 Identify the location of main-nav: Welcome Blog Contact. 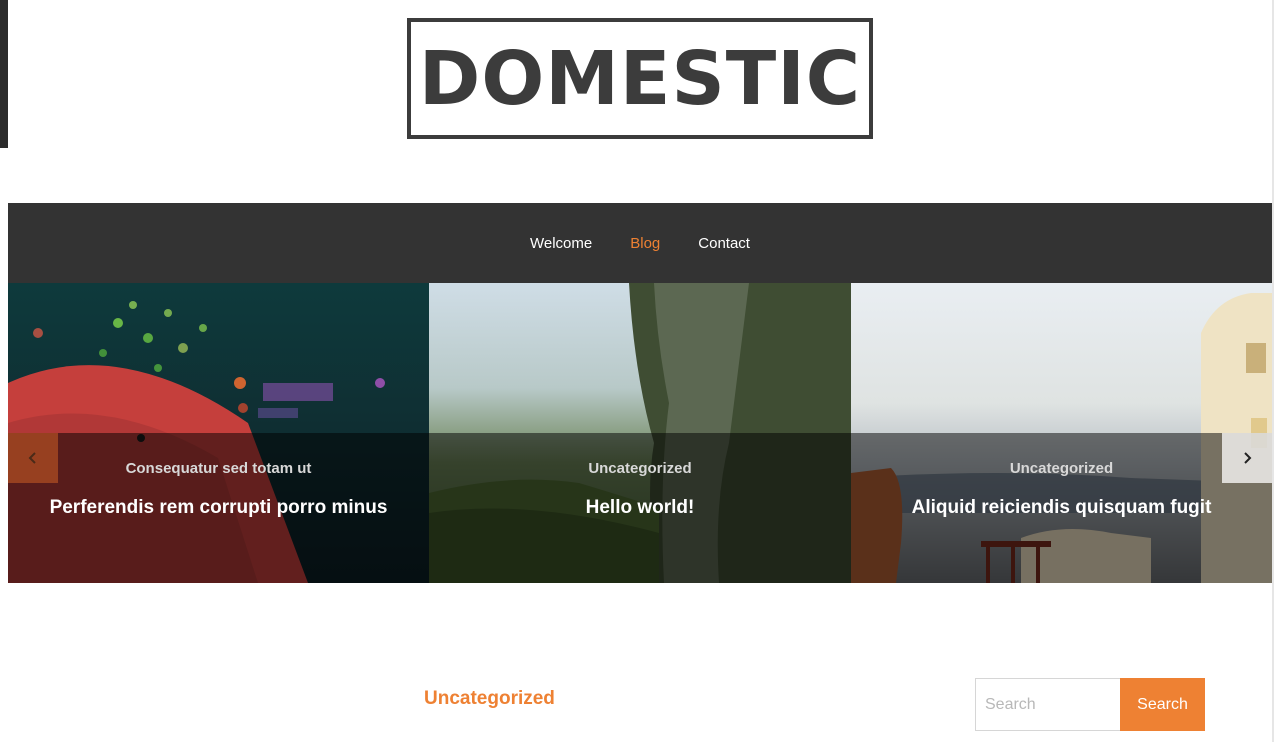
(640, 243).